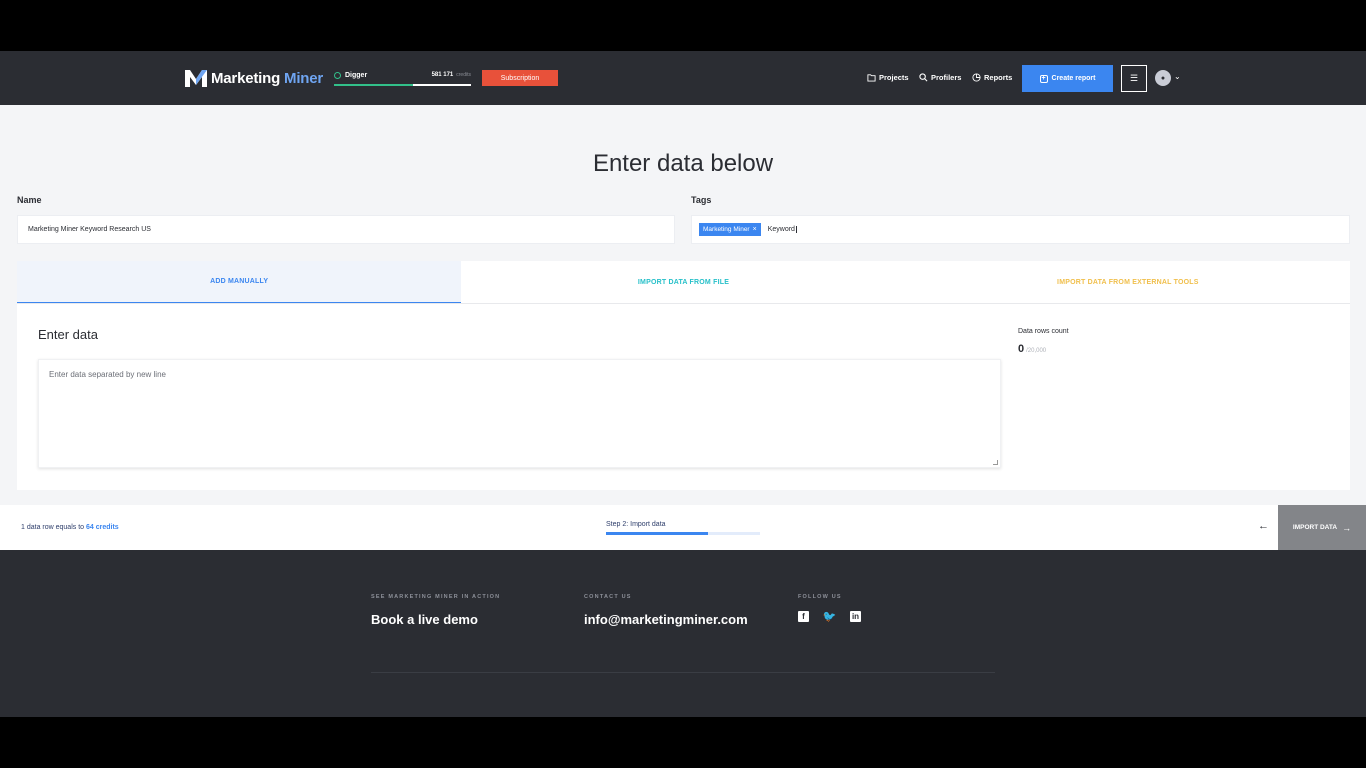 The height and width of the screenshot is (768, 1366). What do you see at coordinates (436, 597) in the screenshot?
I see `demo-caption: SEE MARKETING MINER IN ACTION` at bounding box center [436, 597].